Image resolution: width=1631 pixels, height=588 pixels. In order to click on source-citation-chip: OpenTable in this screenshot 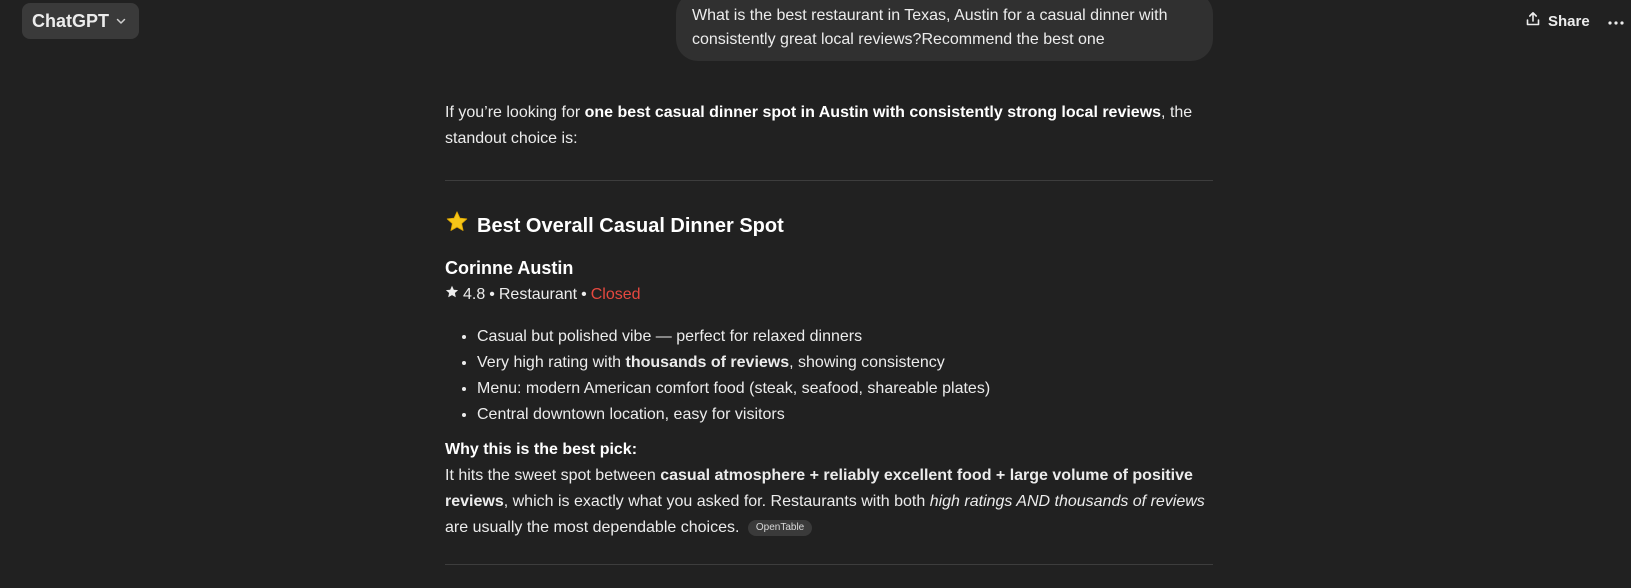, I will do `click(780, 528)`.